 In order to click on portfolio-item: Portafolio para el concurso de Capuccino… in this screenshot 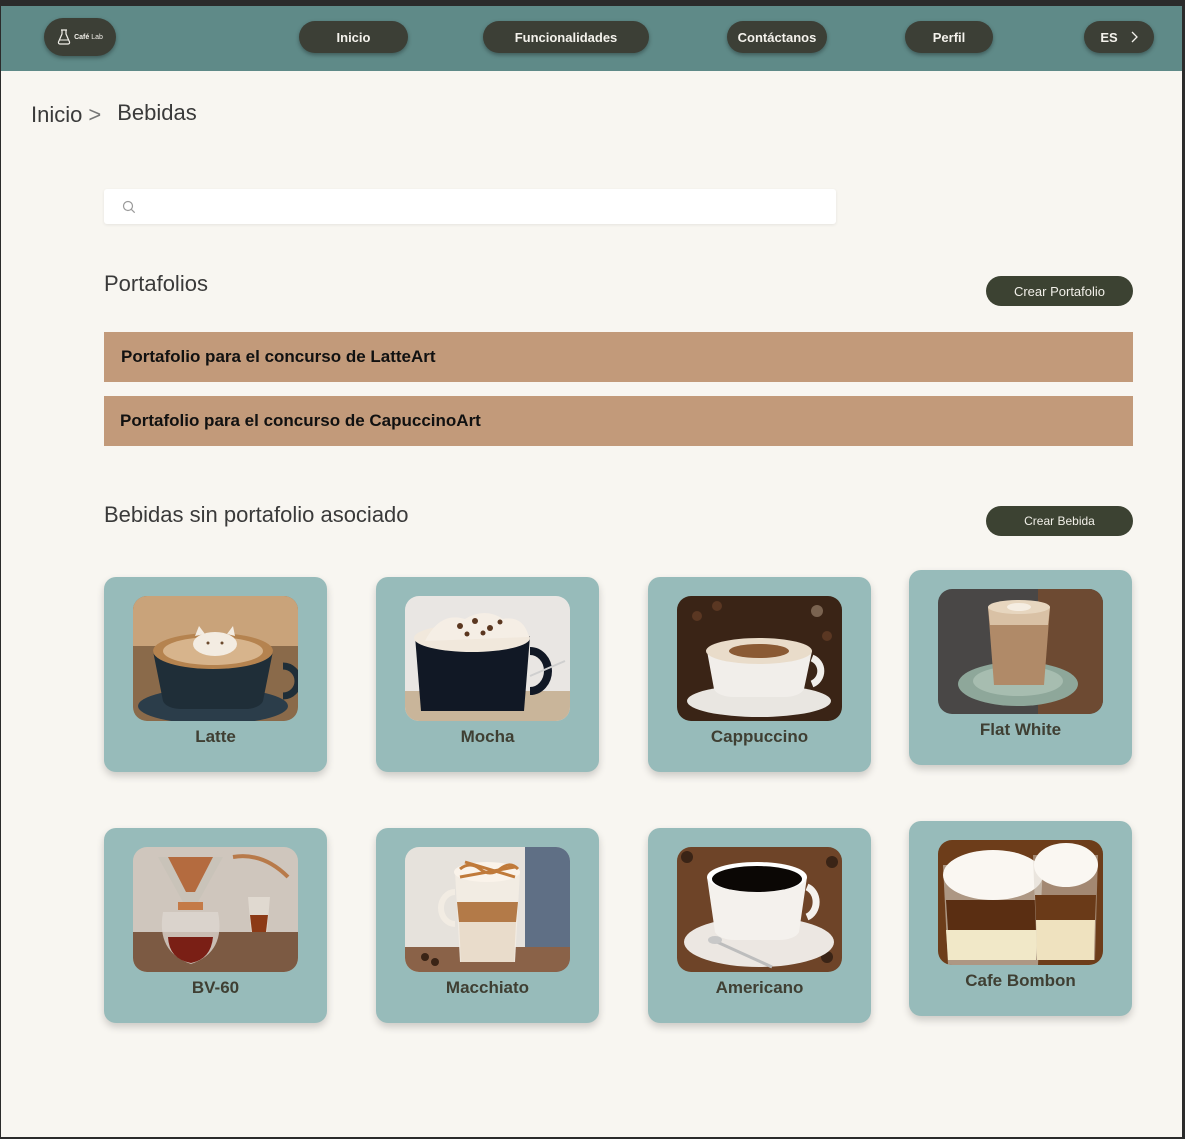, I will do `click(618, 421)`.